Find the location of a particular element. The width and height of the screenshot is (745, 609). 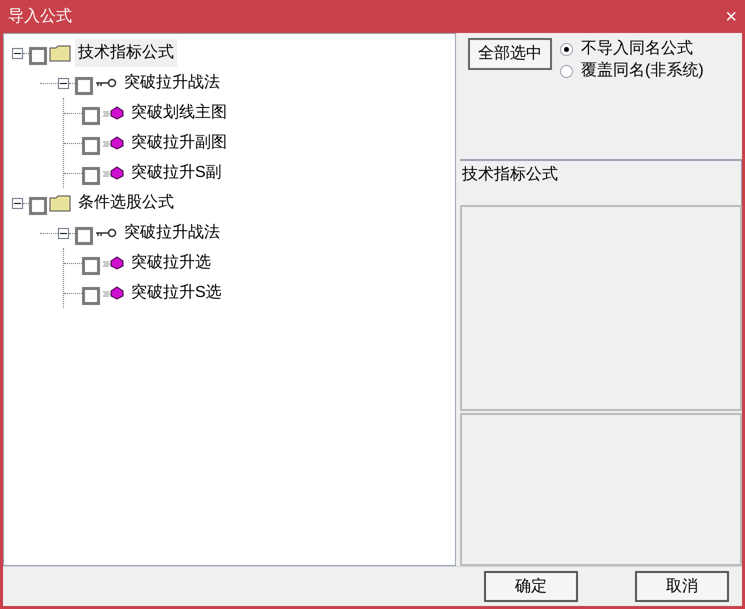

tree-item: 技术指标公式 is located at coordinates (126, 53).